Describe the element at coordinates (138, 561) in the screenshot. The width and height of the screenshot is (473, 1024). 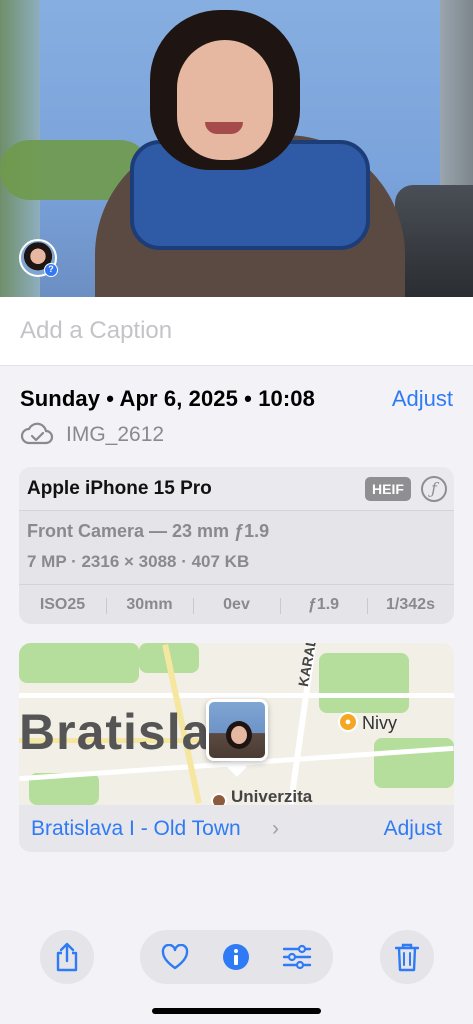
I see `resolution-info: 7 MP · 2316 × 3088 · 407 KB` at that location.